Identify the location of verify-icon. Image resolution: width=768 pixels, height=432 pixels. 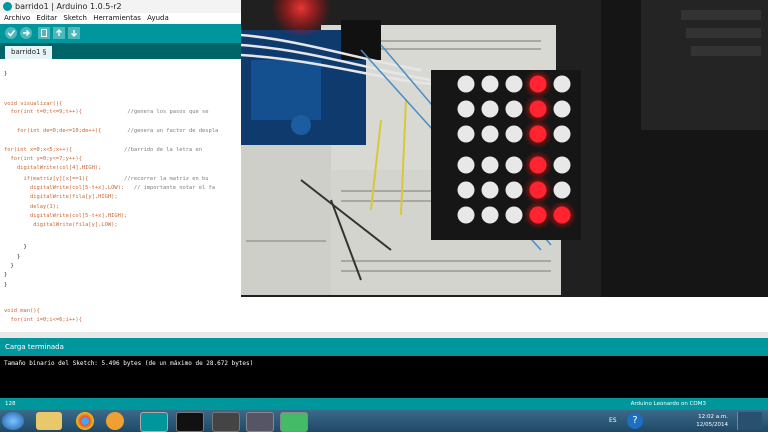
(11, 33).